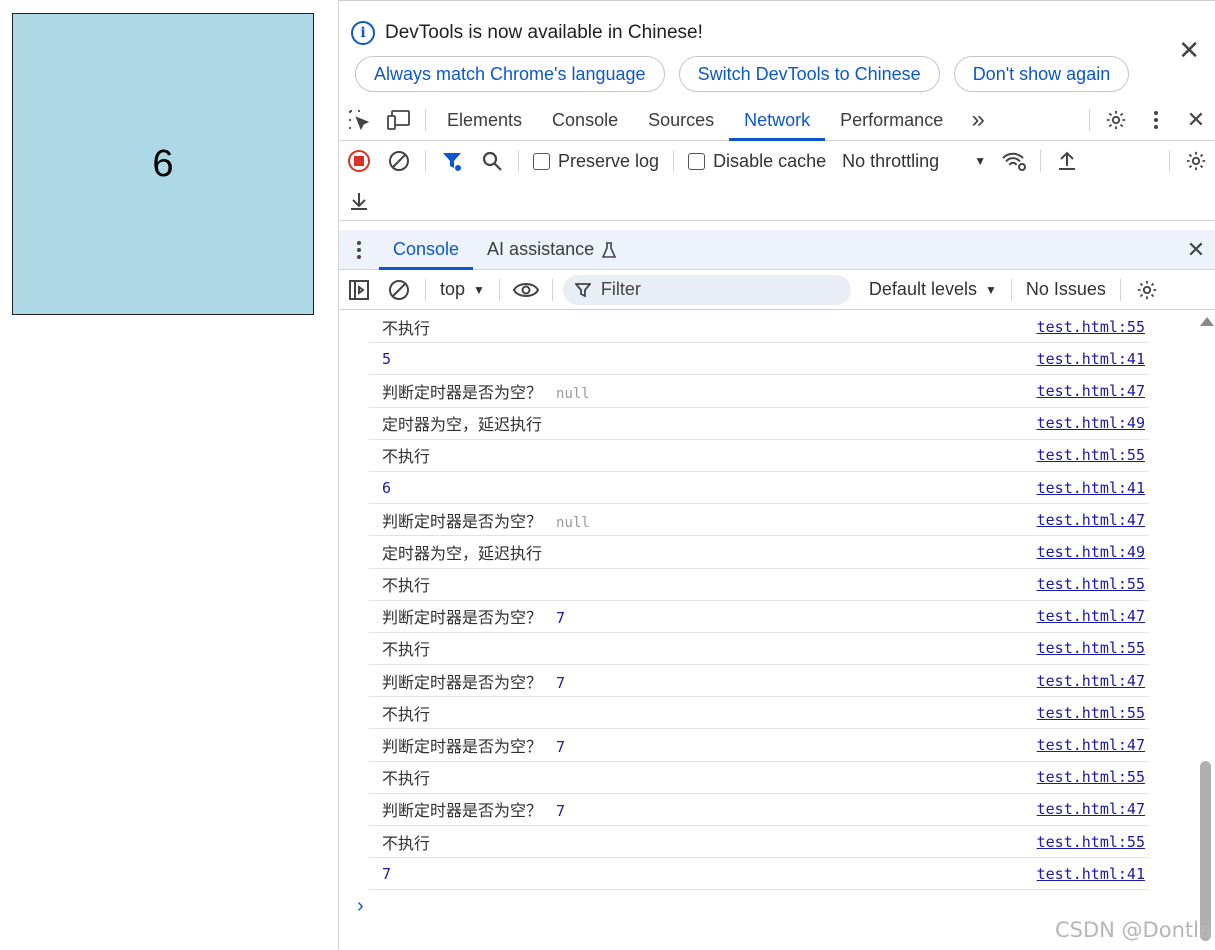 The height and width of the screenshot is (950, 1215). Describe the element at coordinates (426, 250) in the screenshot. I see `drawer-tab-console: Console` at that location.